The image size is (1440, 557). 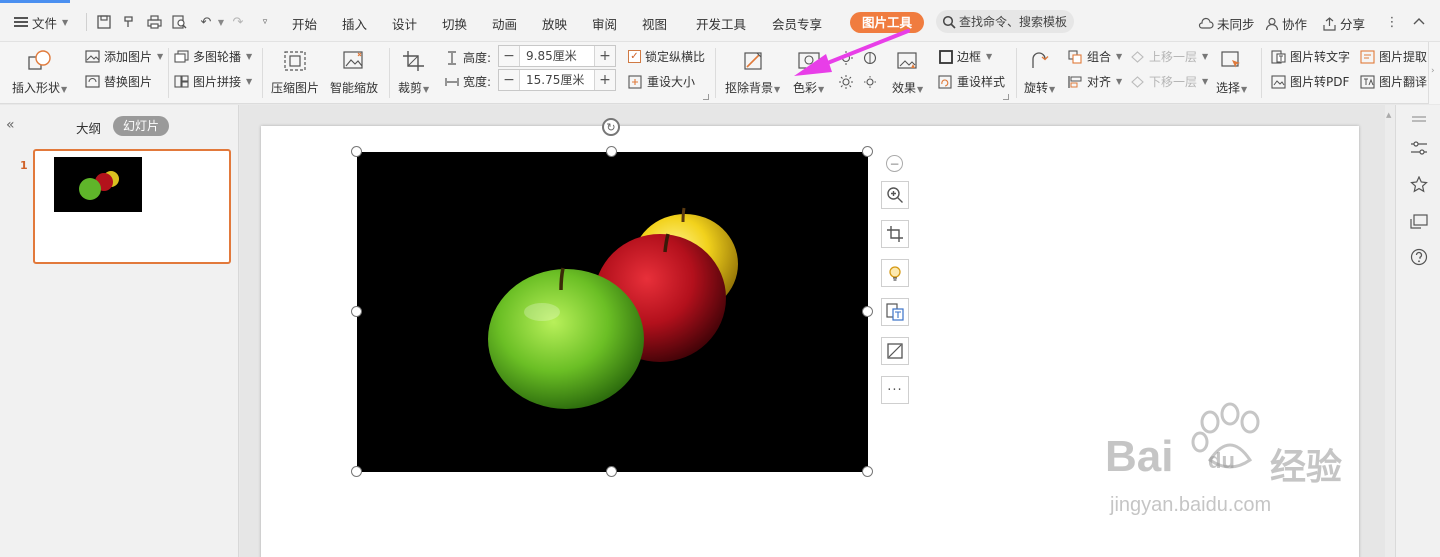 What do you see at coordinates (654, 23) in the screenshot?
I see `tab-view: 视图` at bounding box center [654, 23].